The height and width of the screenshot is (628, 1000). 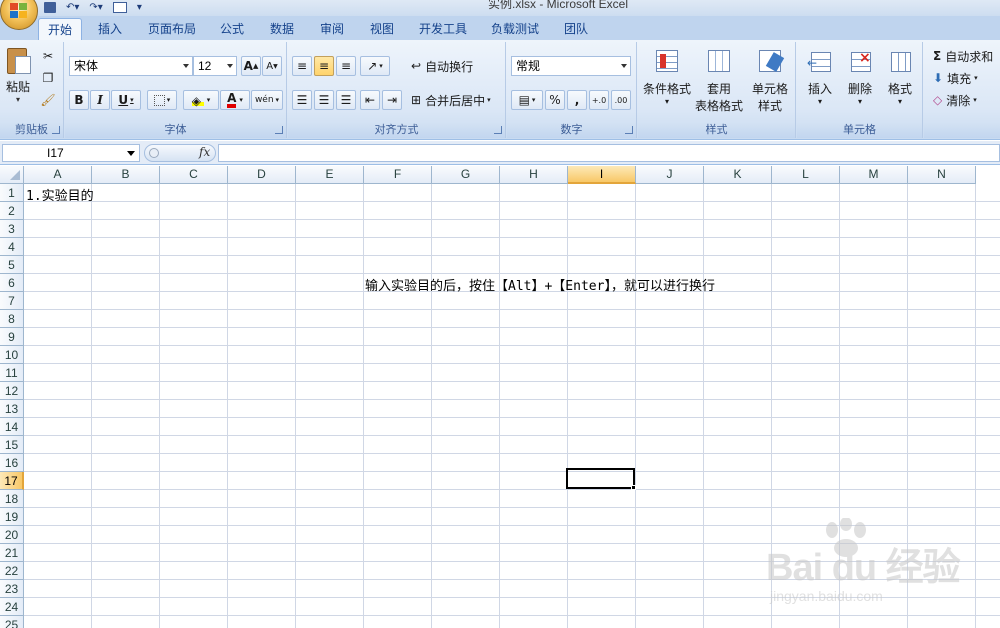 I want to click on row-header-14: 14, so click(x=12, y=427).